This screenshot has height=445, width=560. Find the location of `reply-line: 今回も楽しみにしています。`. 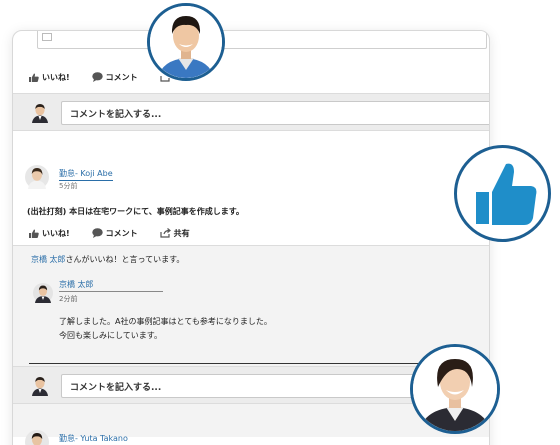

reply-line: 今回も楽しみにしています。 is located at coordinates (110, 335).